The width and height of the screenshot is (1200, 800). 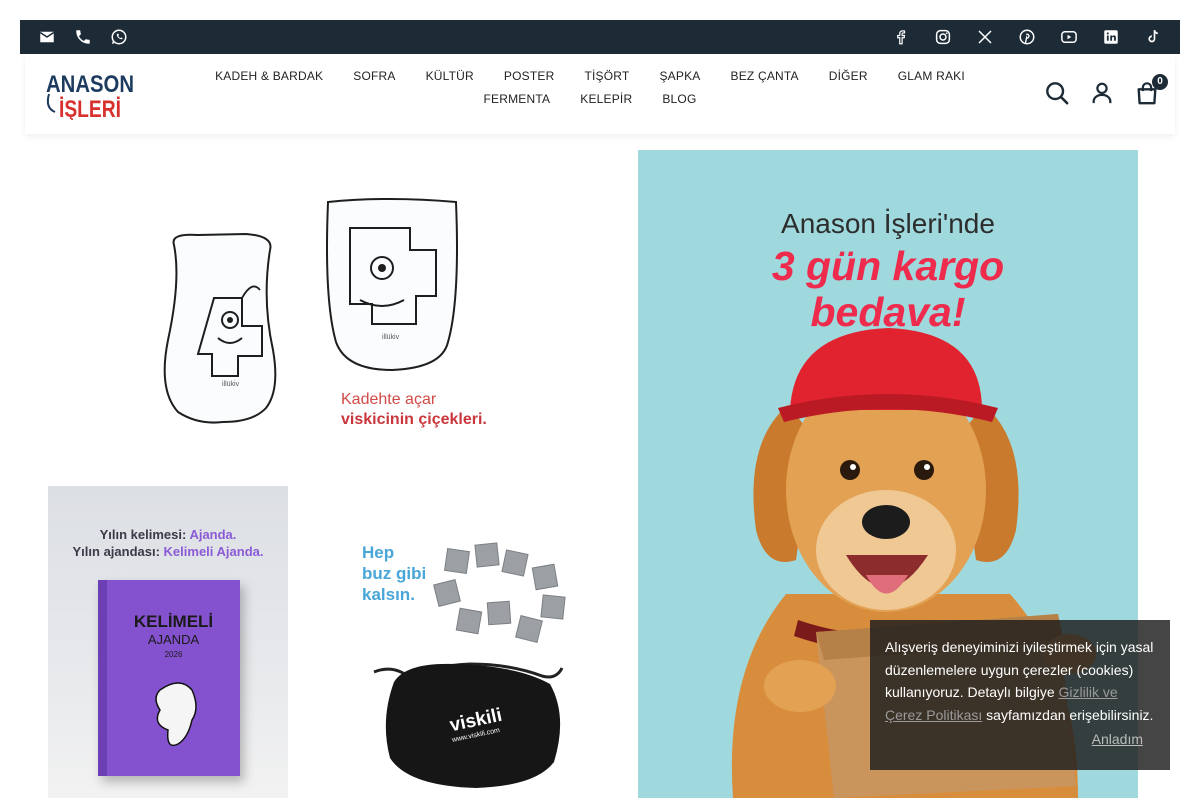 I want to click on nav-diger: DİĞER, so click(x=848, y=76).